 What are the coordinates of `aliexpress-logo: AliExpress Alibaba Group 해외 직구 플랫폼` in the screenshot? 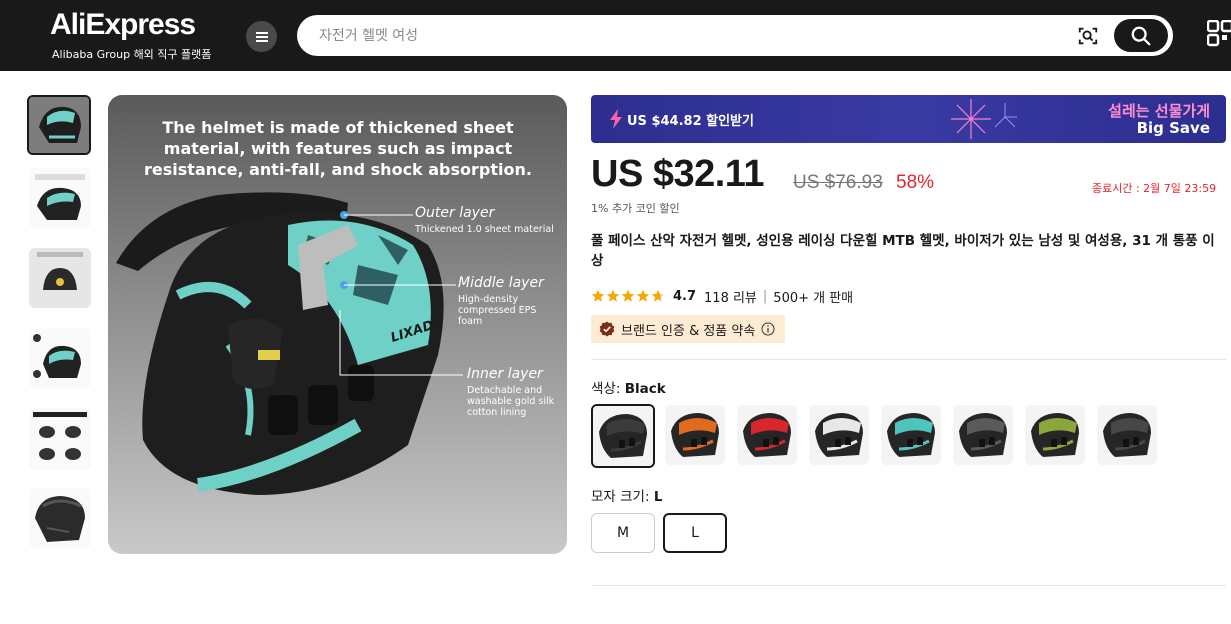 It's located at (140, 36).